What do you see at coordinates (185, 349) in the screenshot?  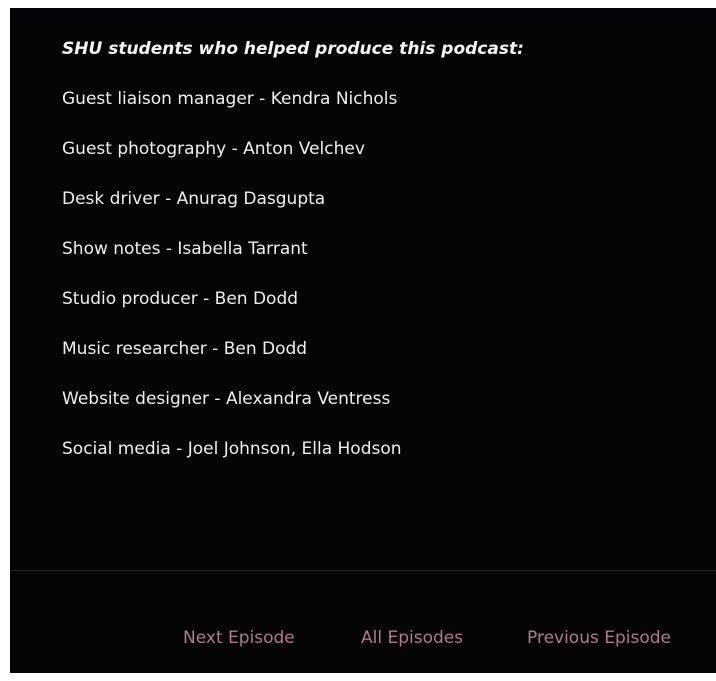 I see `credit-music-researcher: Music researcher - Ben Dodd` at bounding box center [185, 349].